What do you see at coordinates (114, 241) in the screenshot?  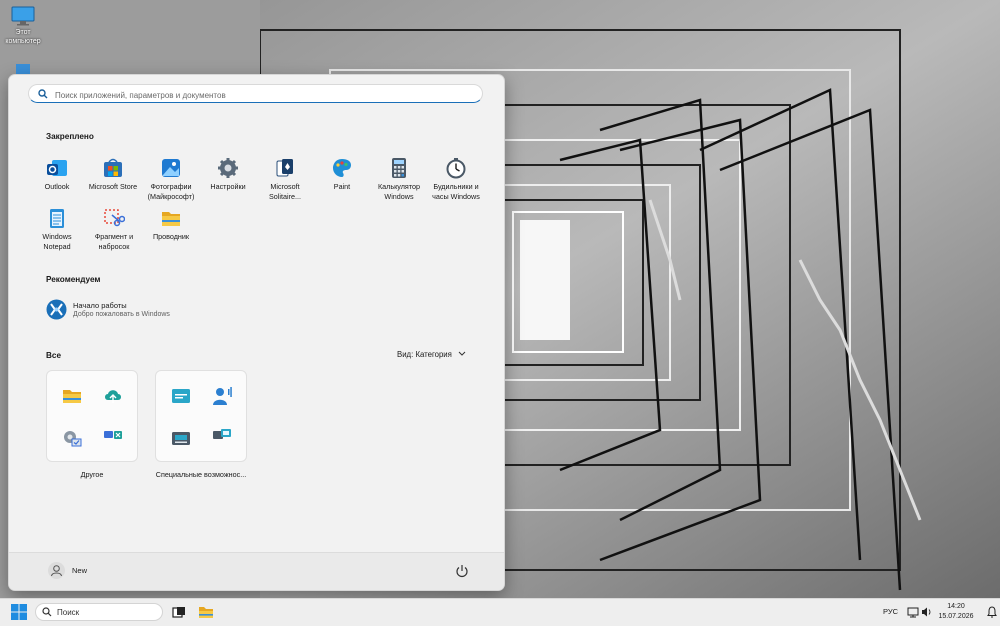 I see `pinned-app-label: Фрагмент и набросок` at bounding box center [114, 241].